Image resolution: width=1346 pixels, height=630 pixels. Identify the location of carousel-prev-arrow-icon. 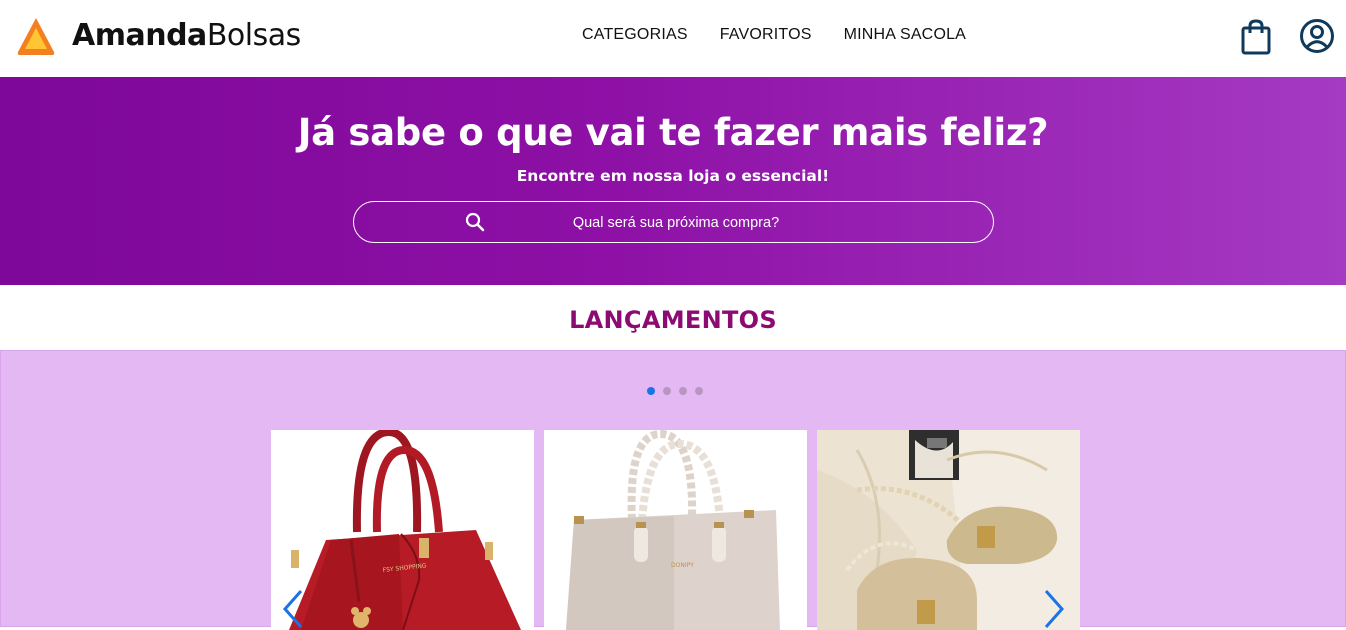
(292, 609).